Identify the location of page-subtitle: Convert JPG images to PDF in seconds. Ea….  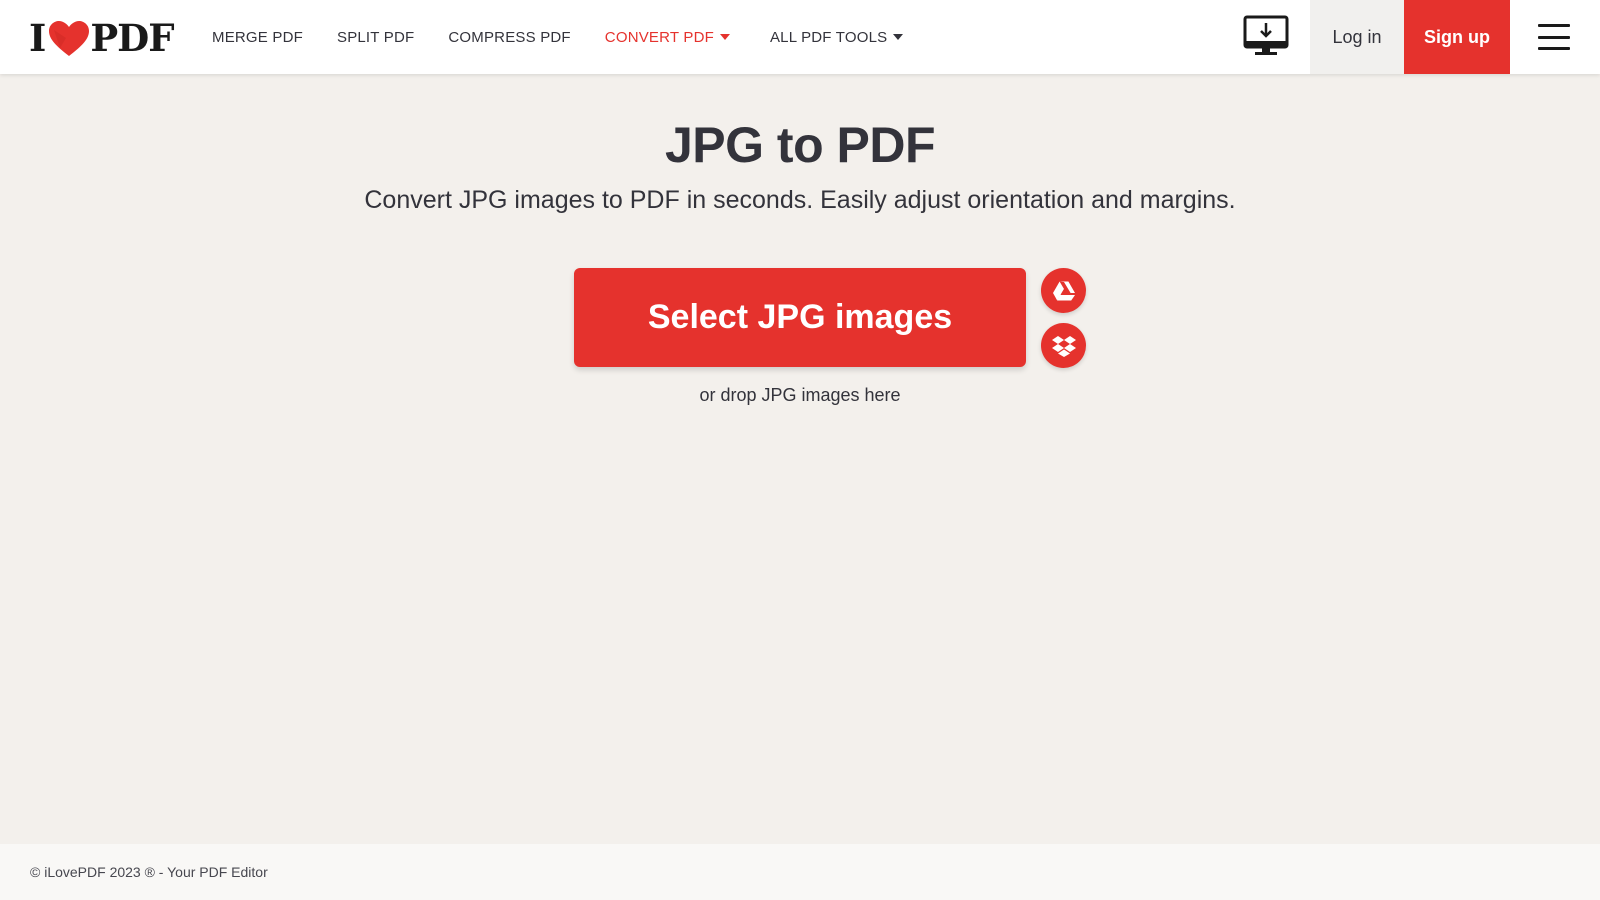
(800, 200).